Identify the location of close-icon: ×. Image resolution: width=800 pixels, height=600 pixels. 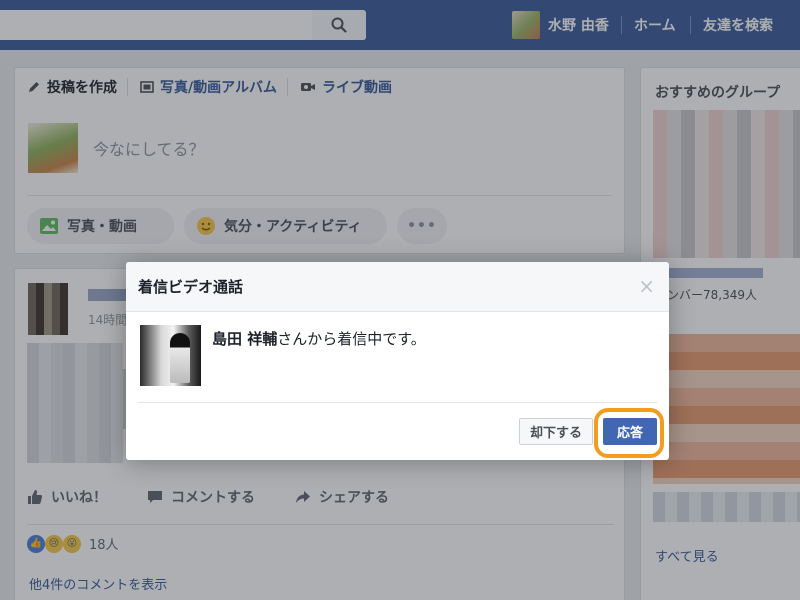
(646, 286).